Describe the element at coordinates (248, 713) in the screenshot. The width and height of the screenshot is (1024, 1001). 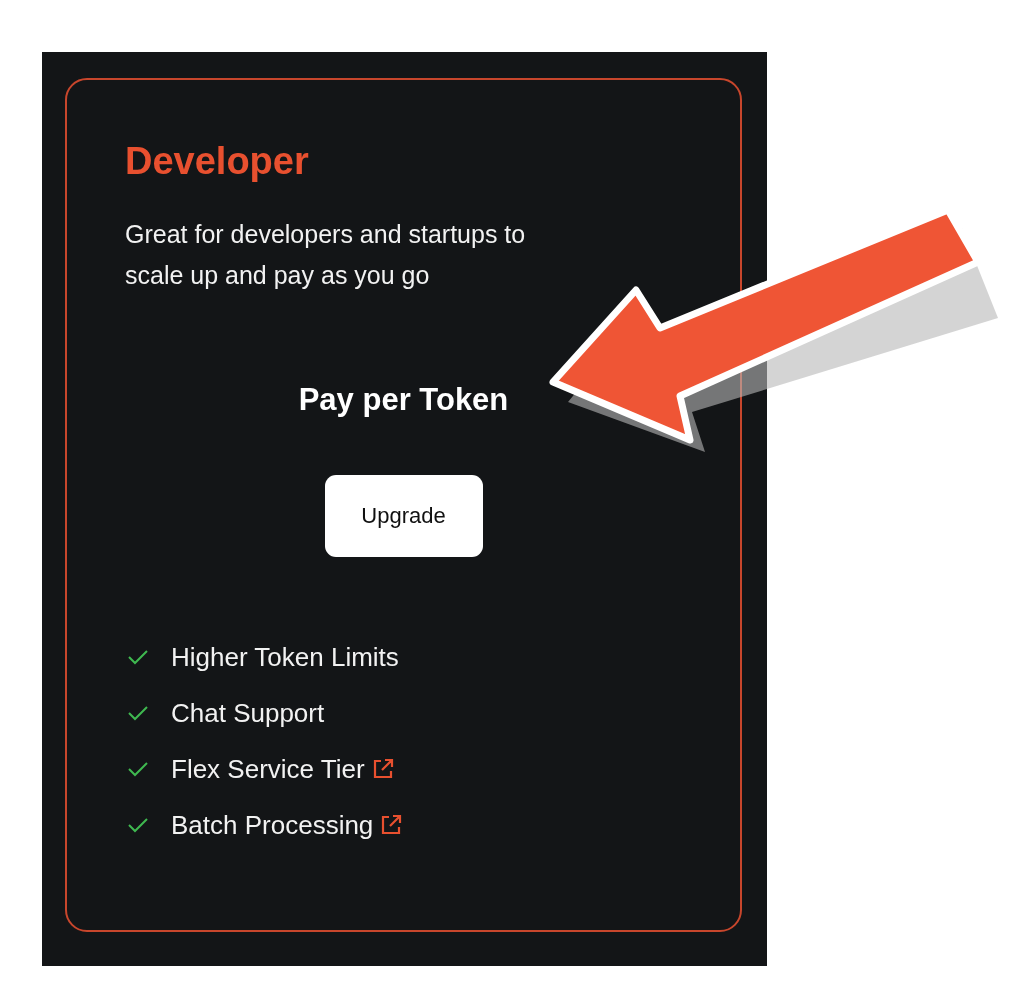
I see `feature-label: Chat Support` at that location.